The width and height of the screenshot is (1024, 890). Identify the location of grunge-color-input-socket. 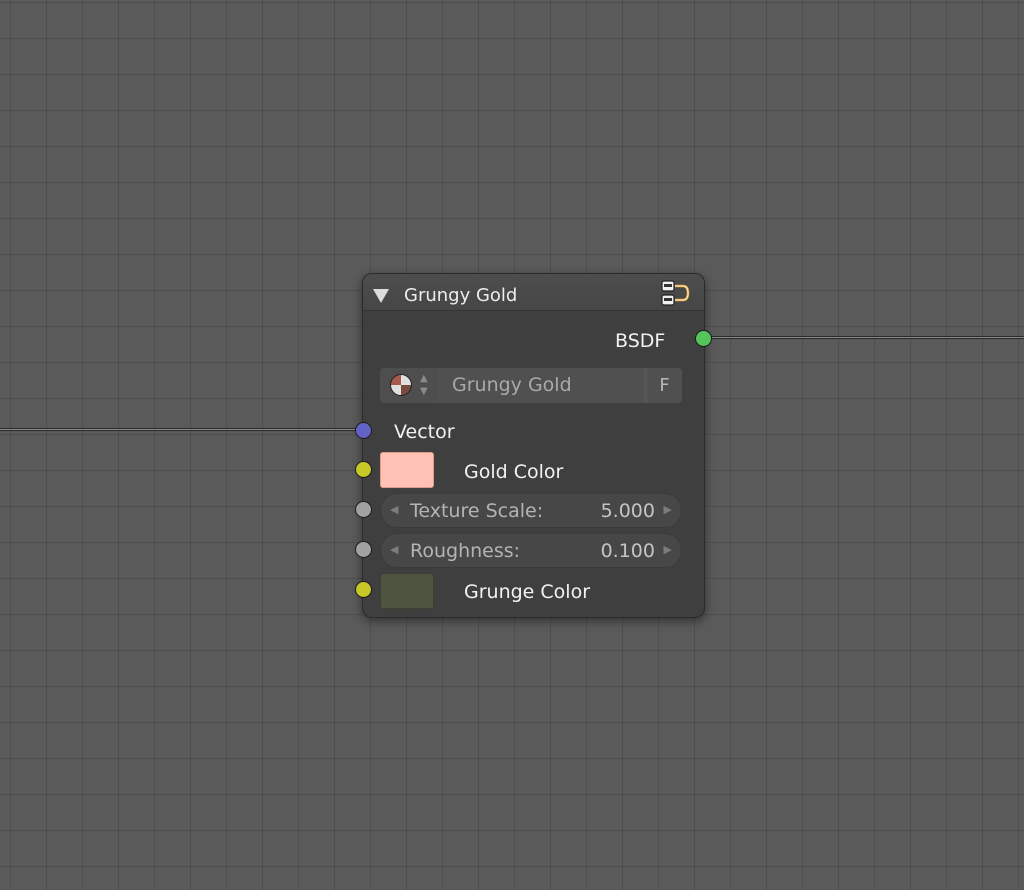
(363, 589).